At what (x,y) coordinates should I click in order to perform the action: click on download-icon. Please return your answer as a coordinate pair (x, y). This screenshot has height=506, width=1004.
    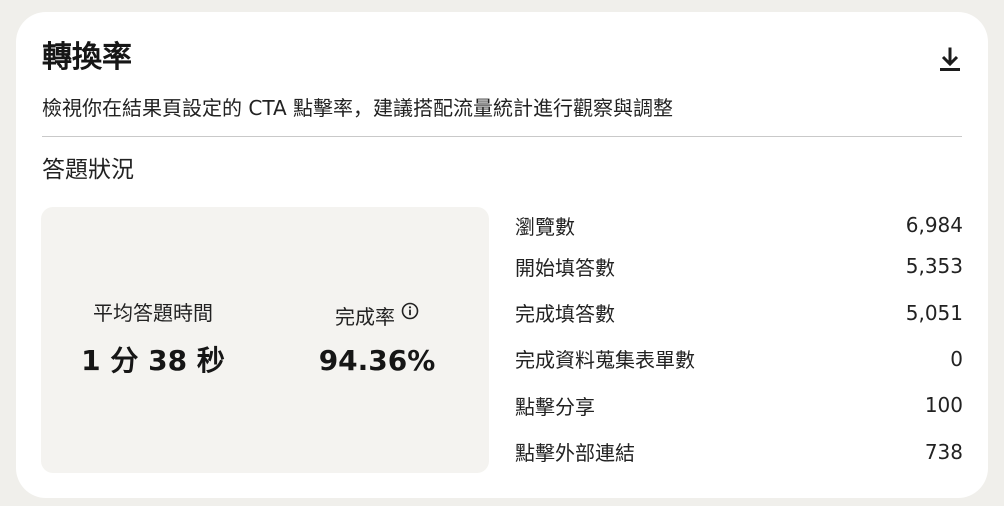
    Looking at the image, I should click on (950, 59).